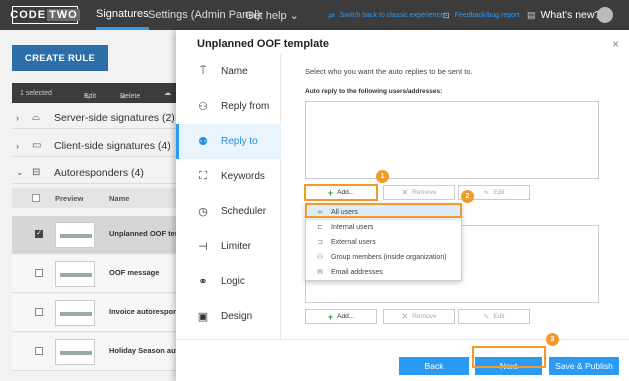  I want to click on column-preview: Preview, so click(69, 198).